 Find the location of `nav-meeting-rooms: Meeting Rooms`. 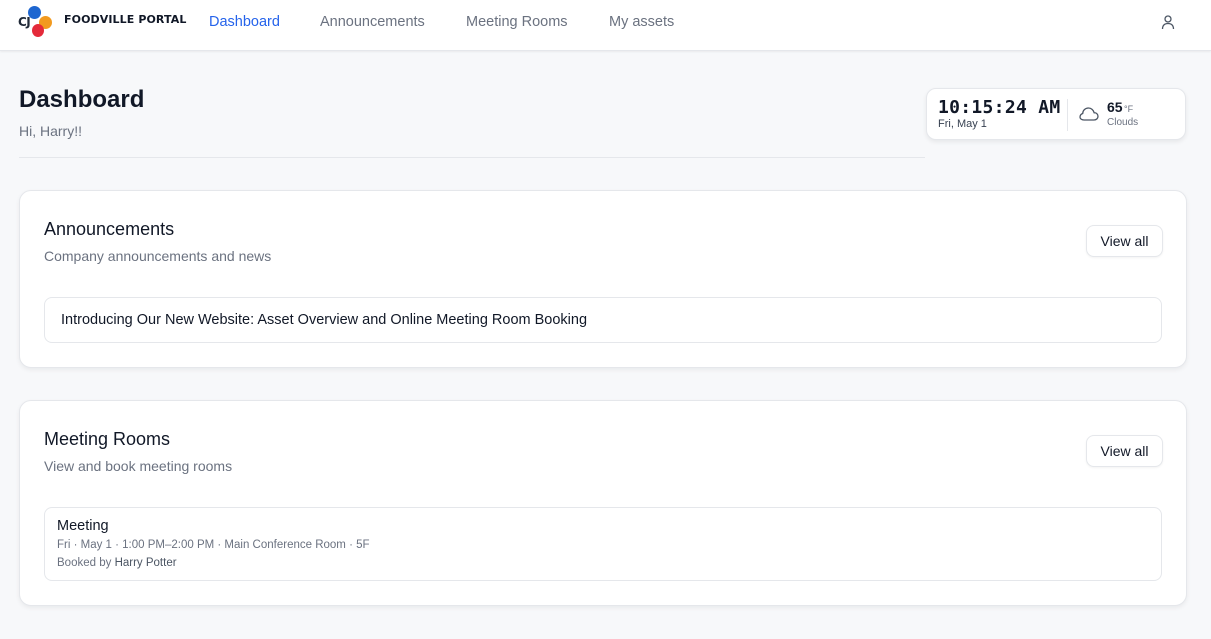

nav-meeting-rooms: Meeting Rooms is located at coordinates (517, 22).